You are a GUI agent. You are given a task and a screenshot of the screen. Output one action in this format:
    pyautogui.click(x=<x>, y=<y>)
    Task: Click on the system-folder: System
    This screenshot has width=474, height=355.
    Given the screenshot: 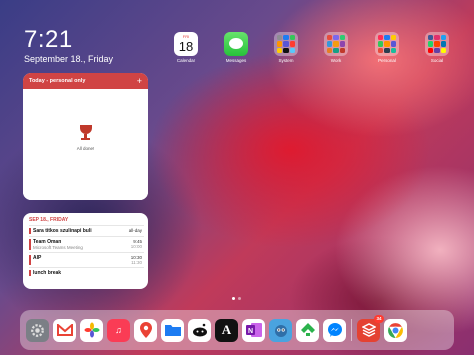 What is the action you would take?
    pyautogui.click(x=286, y=47)
    